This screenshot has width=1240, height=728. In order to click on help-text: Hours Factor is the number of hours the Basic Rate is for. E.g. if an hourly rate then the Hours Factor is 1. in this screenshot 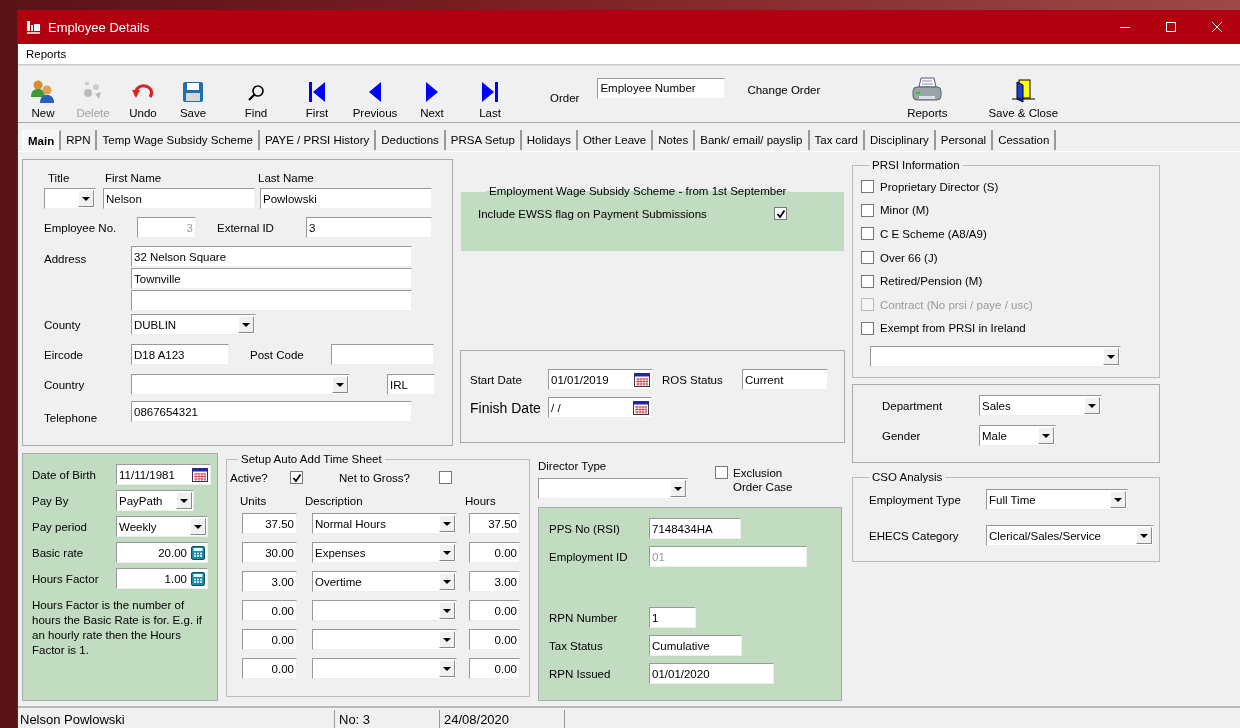, I will do `click(118, 628)`.